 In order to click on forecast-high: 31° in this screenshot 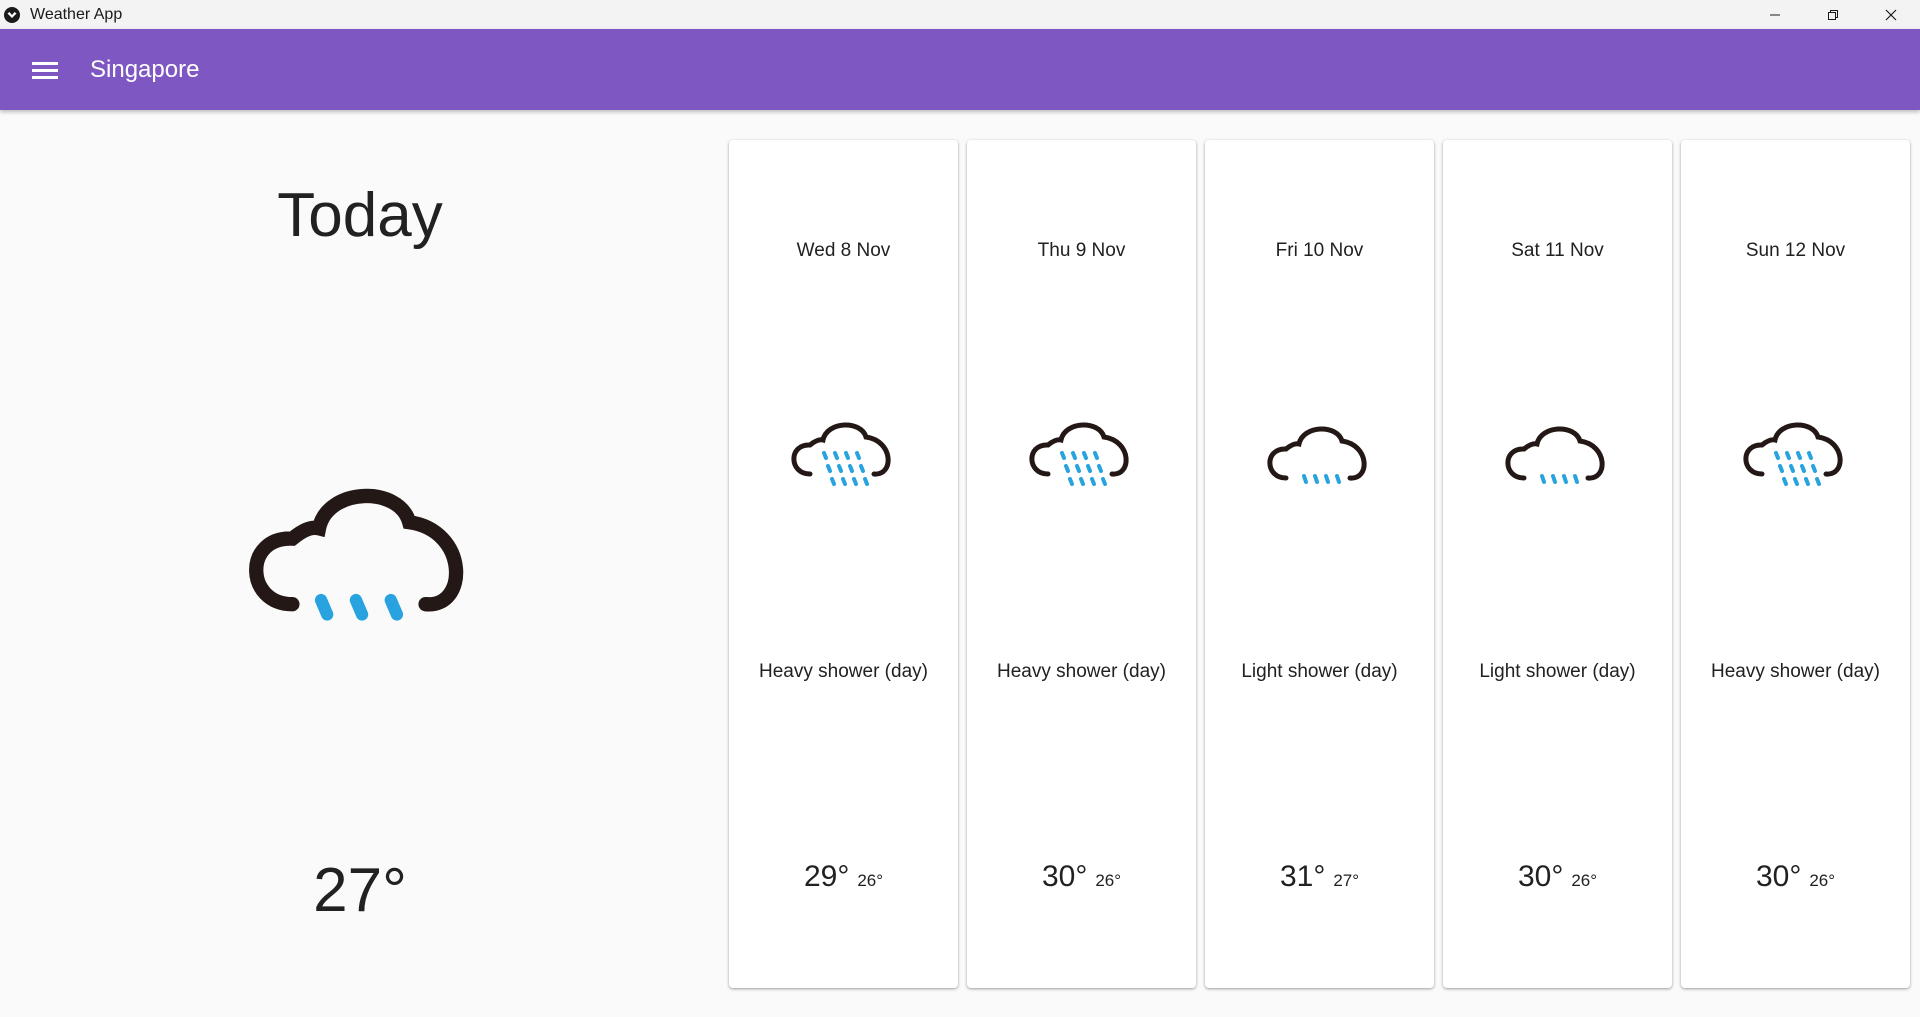, I will do `click(1302, 876)`.